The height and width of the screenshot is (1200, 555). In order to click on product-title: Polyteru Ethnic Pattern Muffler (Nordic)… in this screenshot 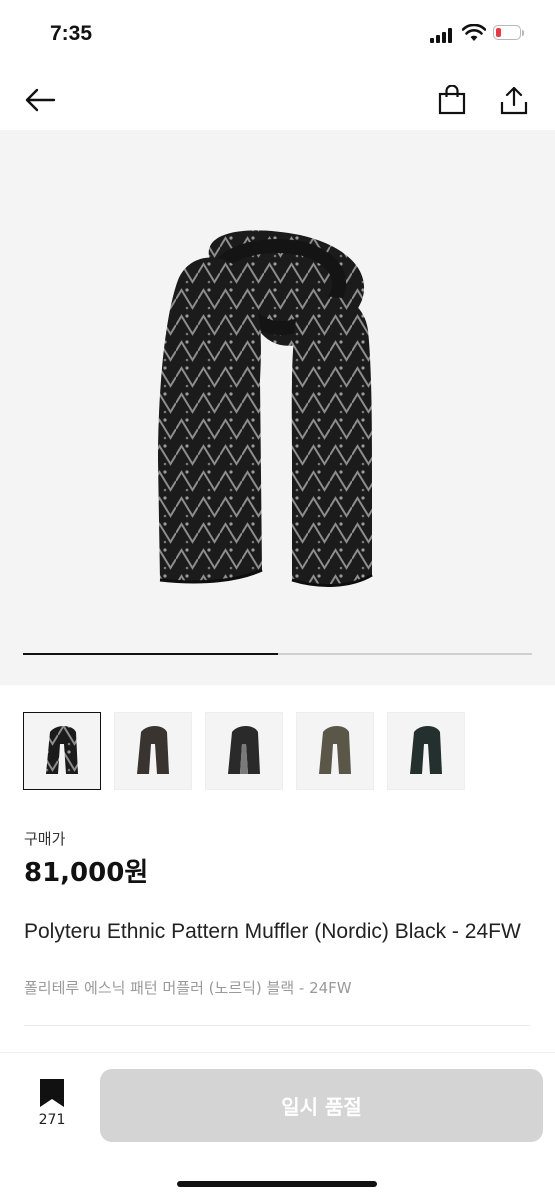, I will do `click(272, 931)`.